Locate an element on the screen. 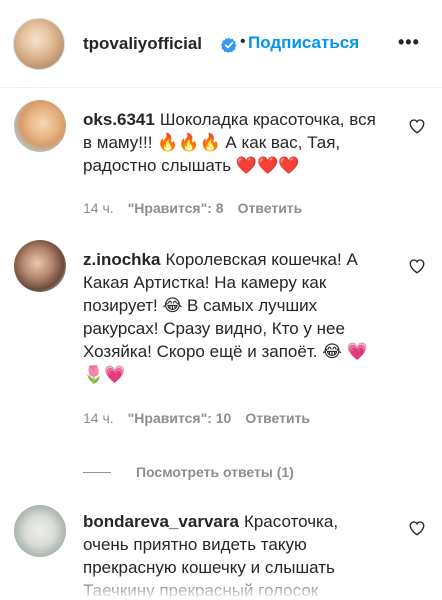 This screenshot has width=442, height=600. comment-meta: 14 ч. "Нравится": 8 Ответить is located at coordinates (199, 208).